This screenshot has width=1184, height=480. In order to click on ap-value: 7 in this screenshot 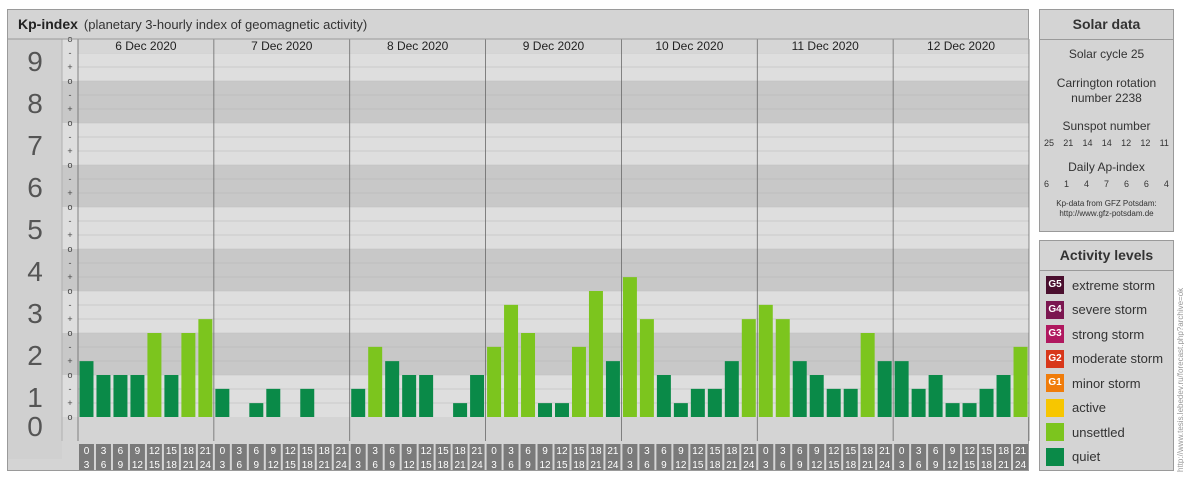, I will do `click(1106, 184)`.